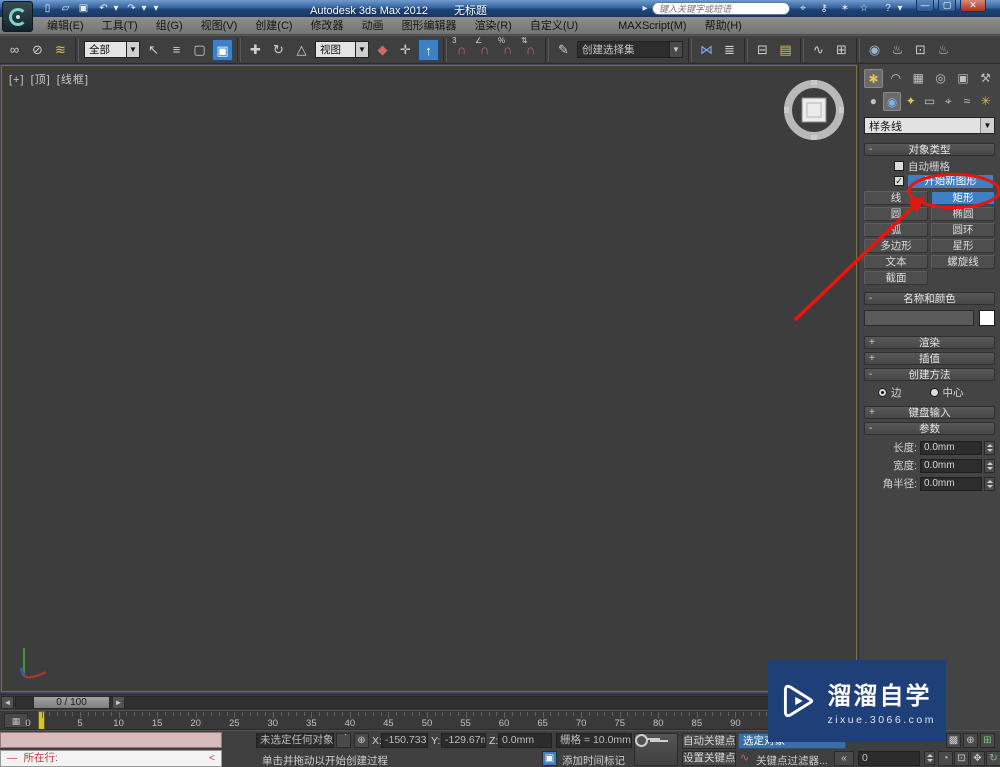 Image resolution: width=1000 pixels, height=767 pixels. What do you see at coordinates (896, 278) in the screenshot?
I see `section-button: 截面` at bounding box center [896, 278].